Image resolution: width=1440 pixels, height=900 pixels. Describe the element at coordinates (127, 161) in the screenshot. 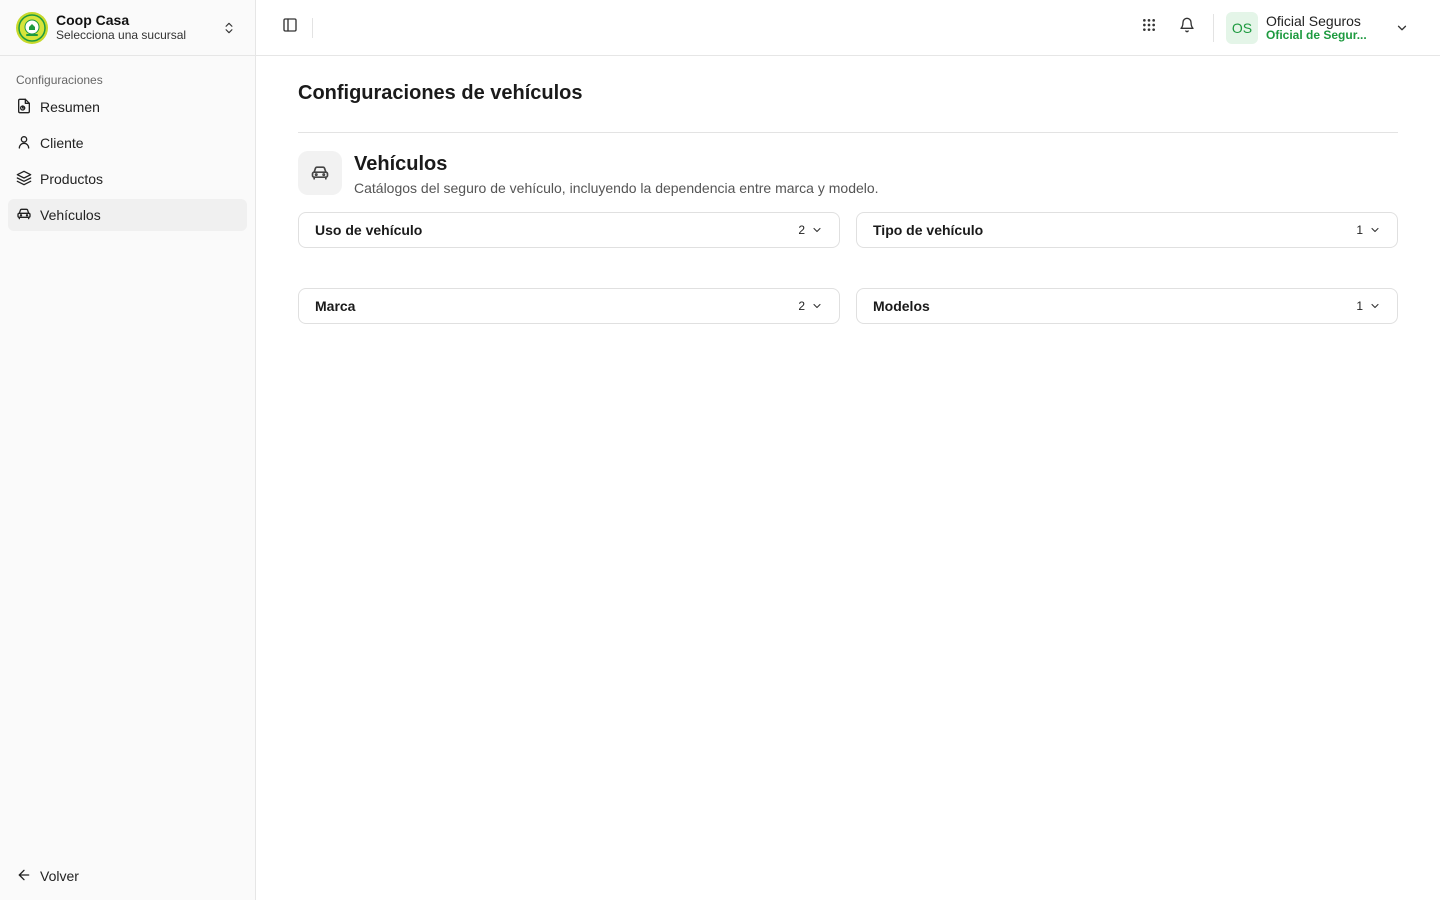

I see `sidebar-nav: Resumen Cliente Productos Vehículos` at that location.